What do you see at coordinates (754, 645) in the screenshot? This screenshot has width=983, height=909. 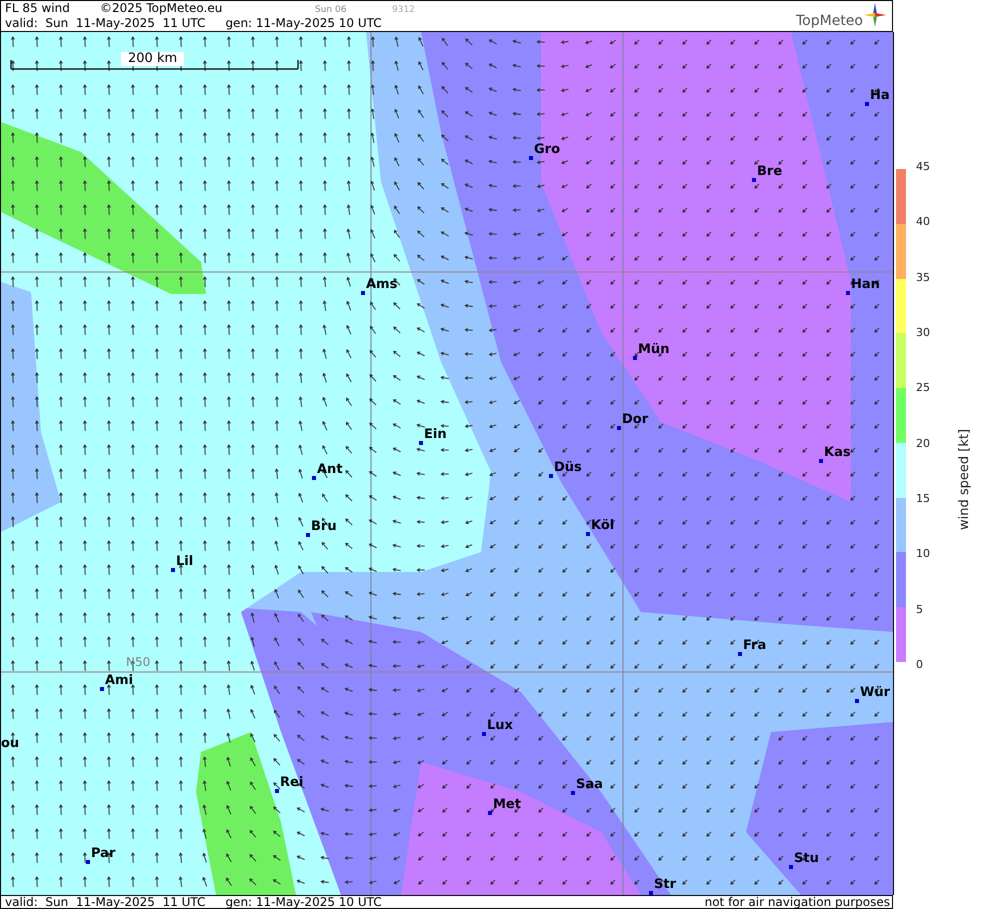 I see `city-label: Fra` at bounding box center [754, 645].